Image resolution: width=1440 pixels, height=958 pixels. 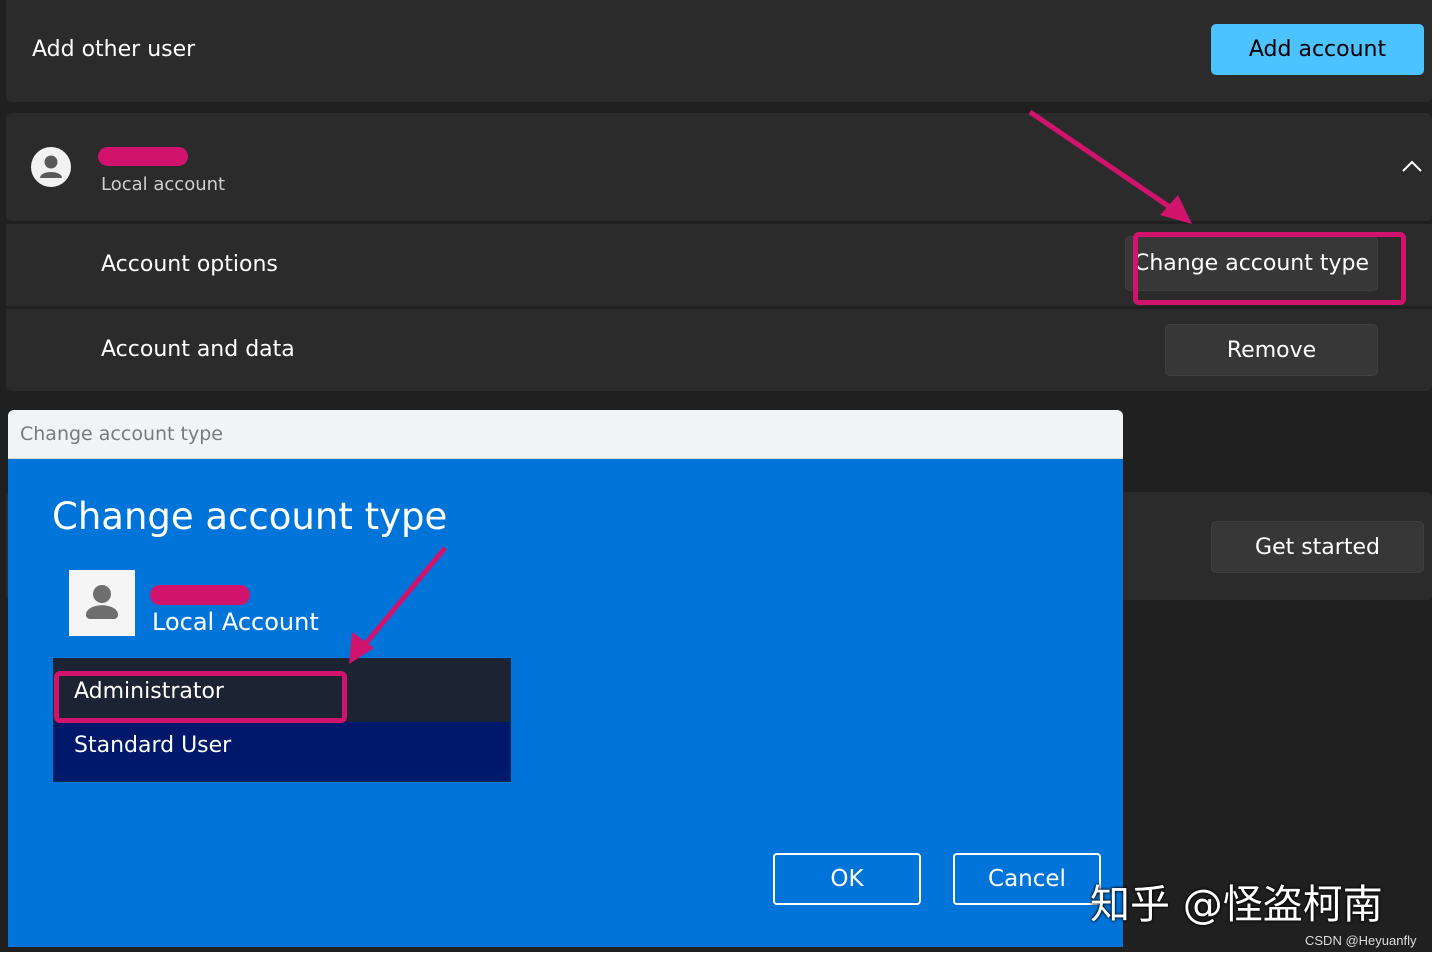 I want to click on remove-button: Remove, so click(x=1271, y=350).